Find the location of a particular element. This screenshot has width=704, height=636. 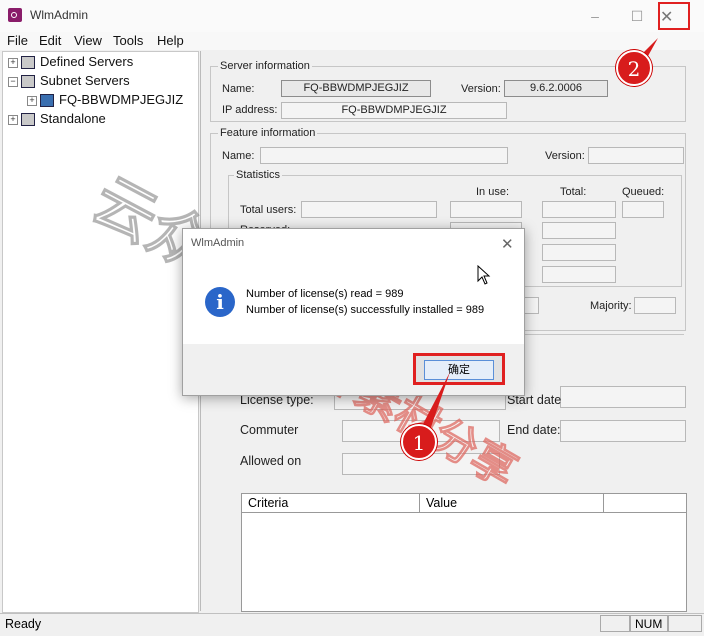

dialog-message-line1: Number of license(s) read = 989 is located at coordinates (325, 294).